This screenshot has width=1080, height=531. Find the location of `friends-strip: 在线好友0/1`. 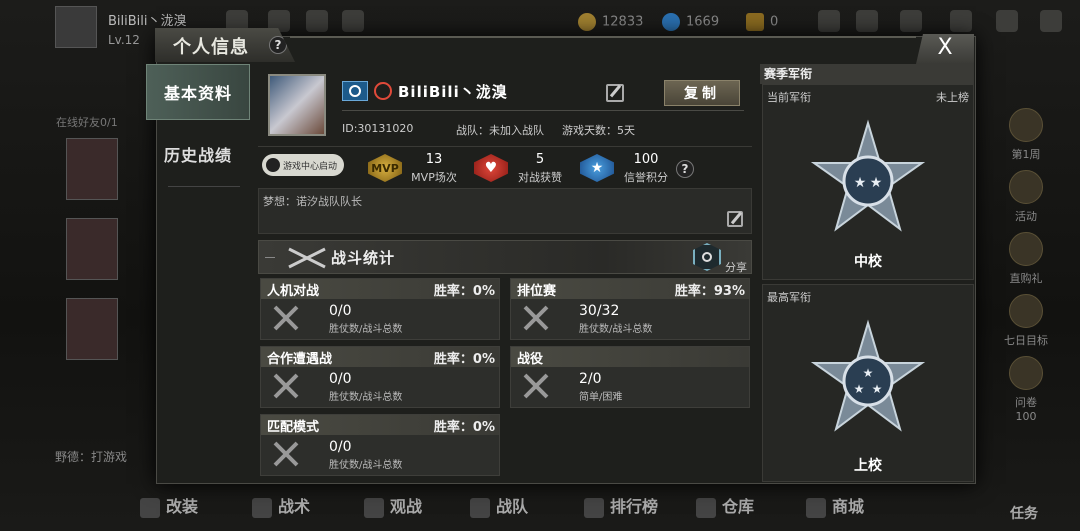

friends-strip: 在线好友0/1 is located at coordinates (90, 275).